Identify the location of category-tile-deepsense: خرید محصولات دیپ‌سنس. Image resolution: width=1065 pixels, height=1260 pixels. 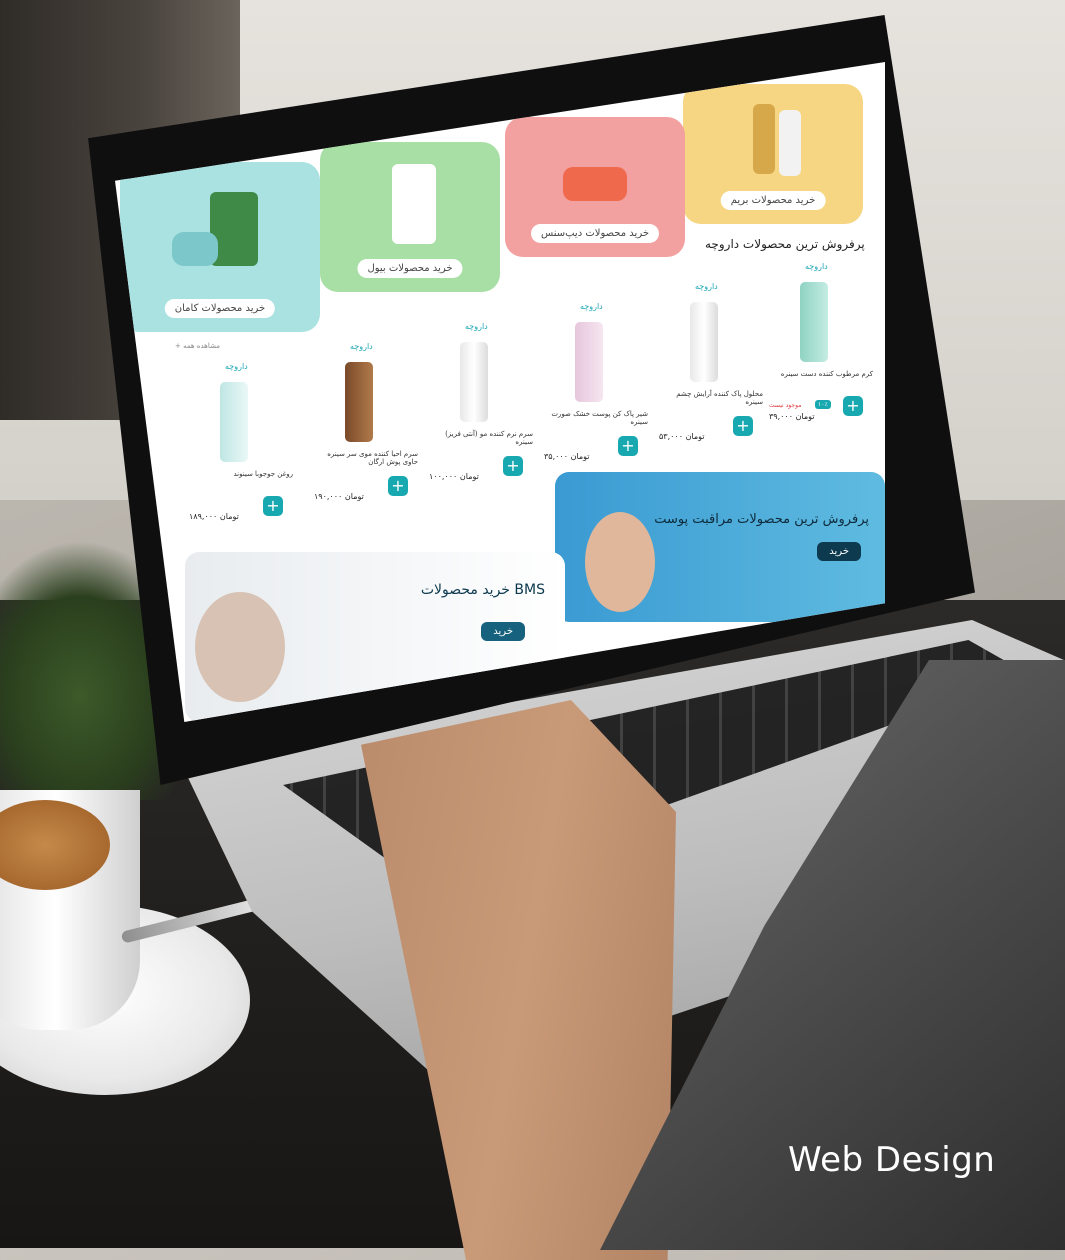
(595, 187).